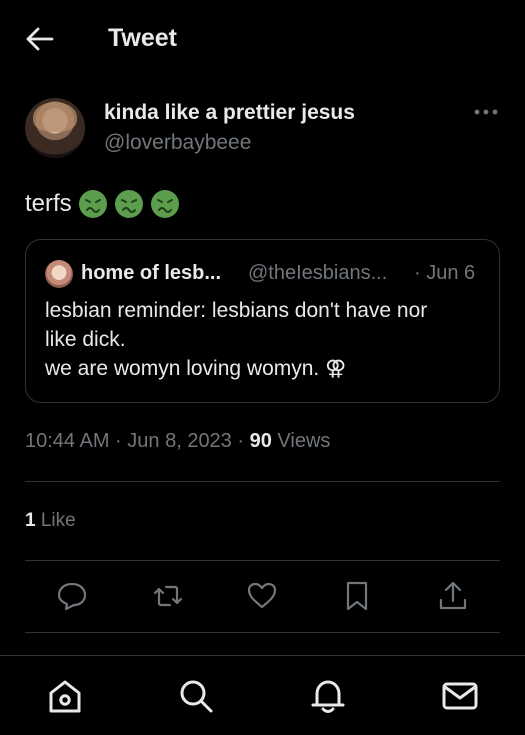 This screenshot has width=525, height=735. What do you see at coordinates (59, 274) in the screenshot?
I see `quoted-author-avatar` at bounding box center [59, 274].